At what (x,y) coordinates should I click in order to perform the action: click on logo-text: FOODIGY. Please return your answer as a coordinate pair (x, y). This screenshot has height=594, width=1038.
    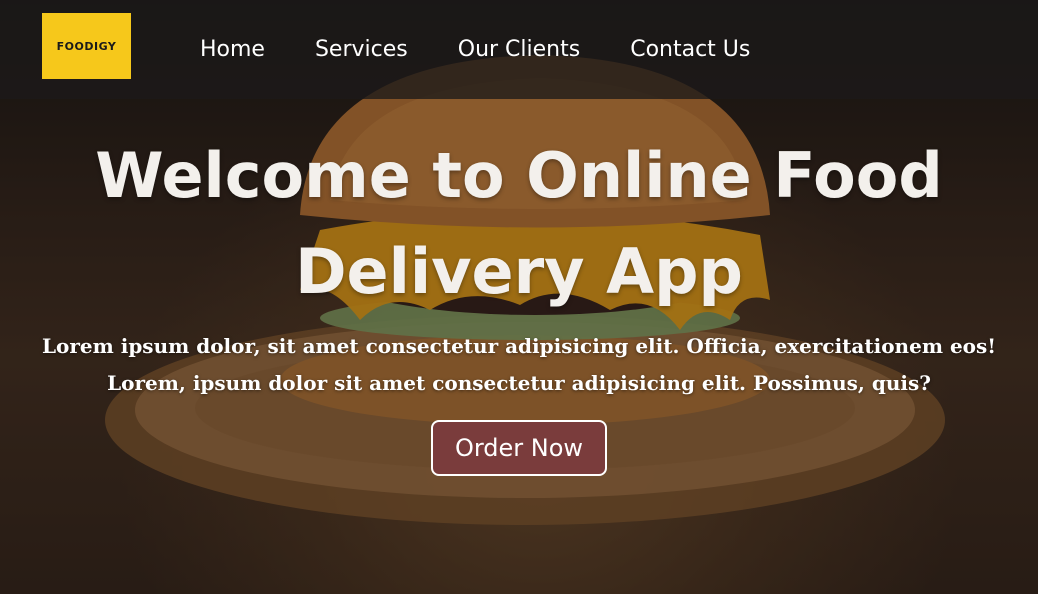
    Looking at the image, I should click on (86, 46).